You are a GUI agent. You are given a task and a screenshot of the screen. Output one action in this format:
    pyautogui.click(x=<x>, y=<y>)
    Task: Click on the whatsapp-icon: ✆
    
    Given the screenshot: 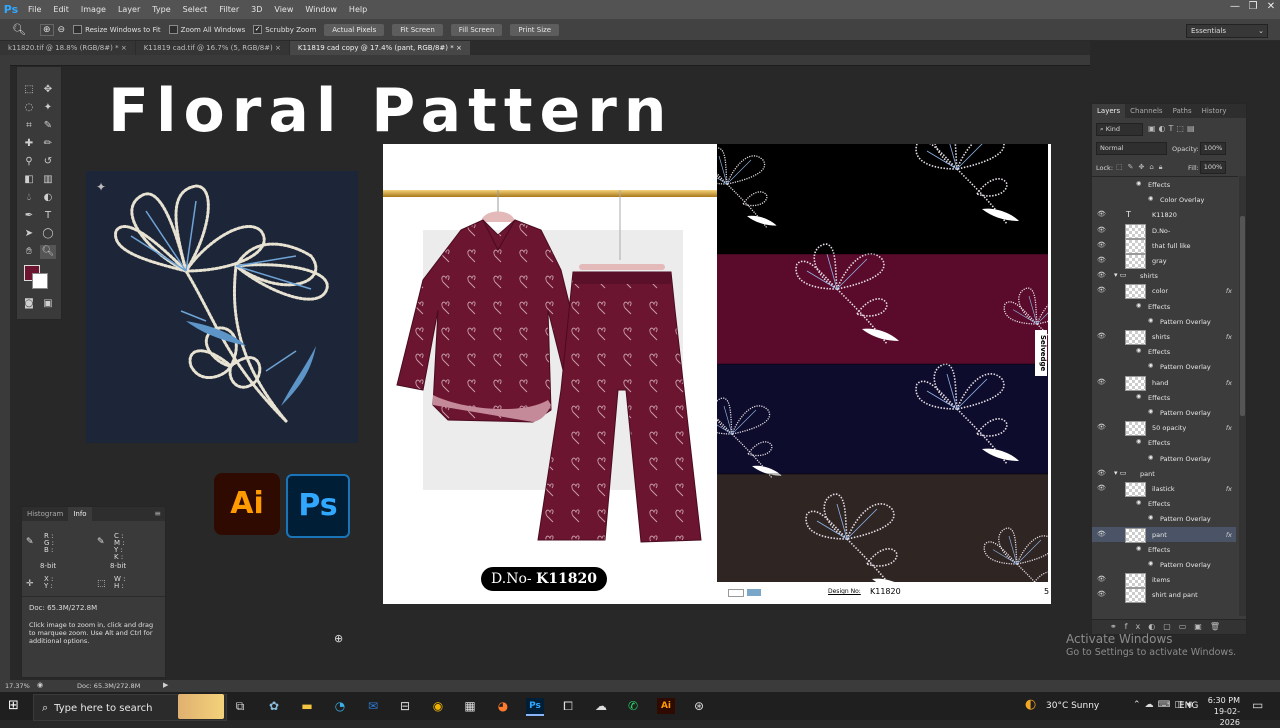 What is the action you would take?
    pyautogui.click(x=633, y=706)
    